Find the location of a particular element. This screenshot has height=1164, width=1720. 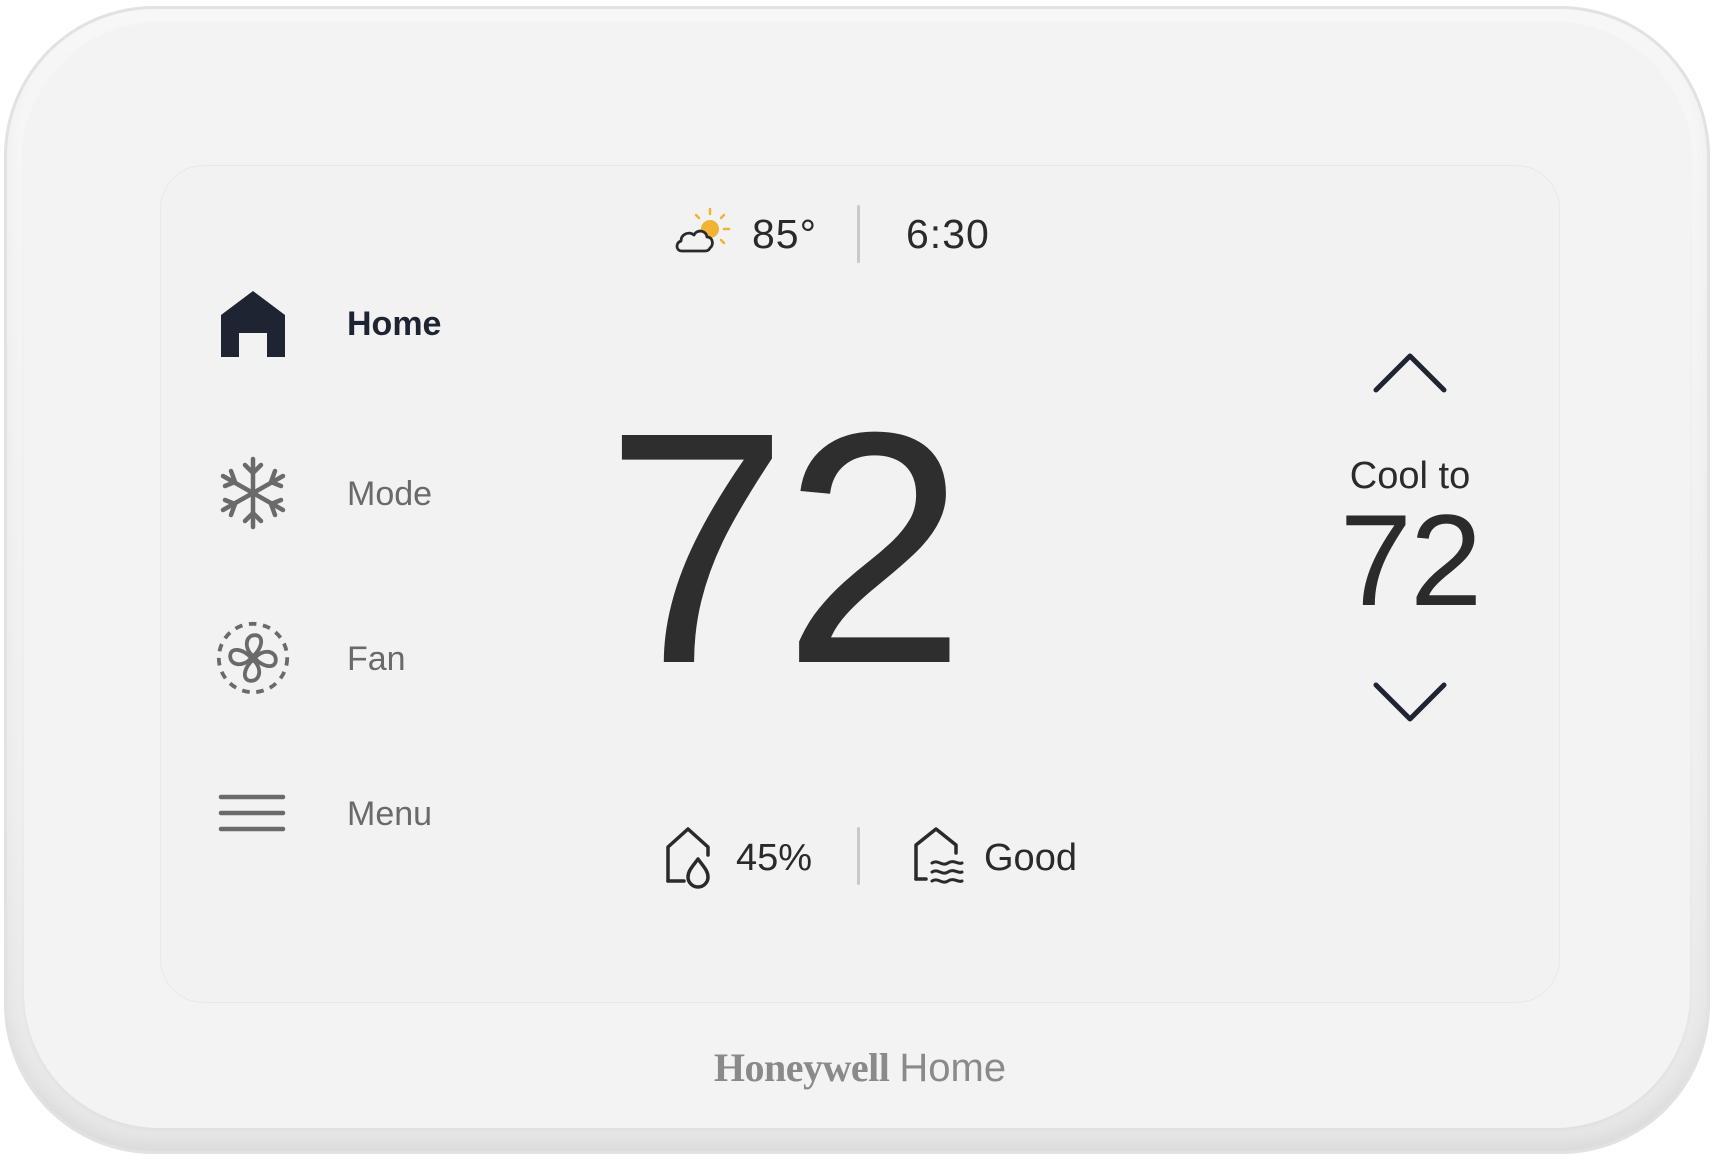

chevron-down-icon is located at coordinates (1410, 702).